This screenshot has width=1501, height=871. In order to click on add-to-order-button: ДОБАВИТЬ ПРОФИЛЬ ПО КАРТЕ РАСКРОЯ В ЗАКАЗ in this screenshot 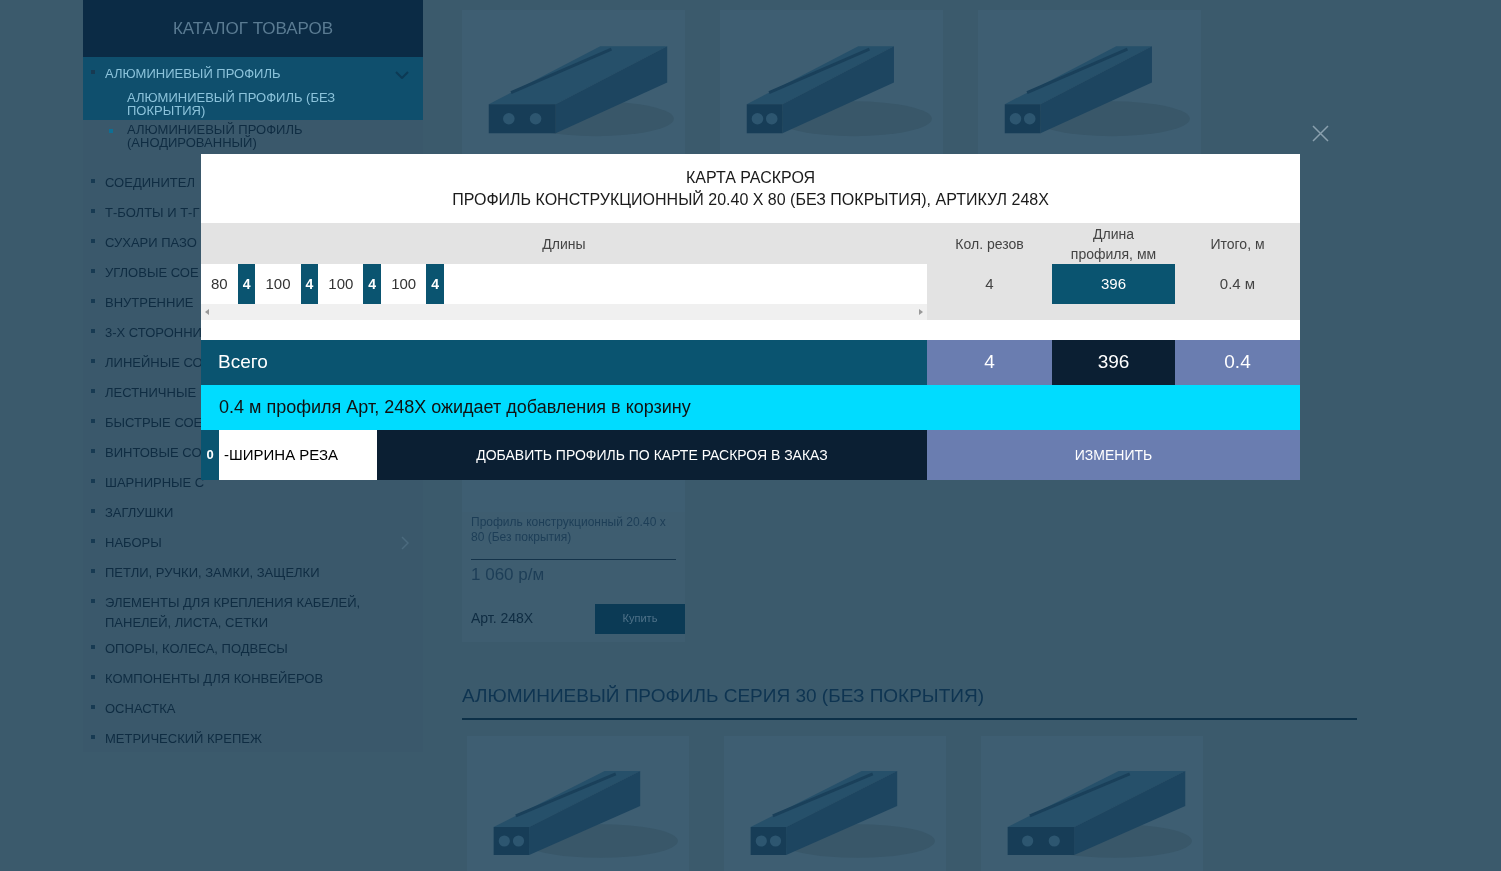, I will do `click(652, 455)`.